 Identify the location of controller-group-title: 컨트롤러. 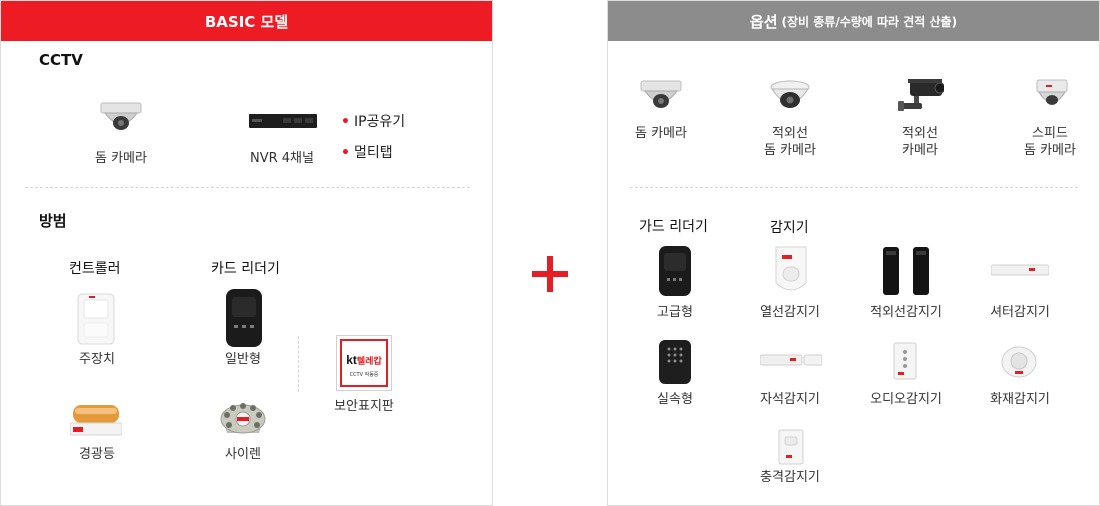
(95, 269).